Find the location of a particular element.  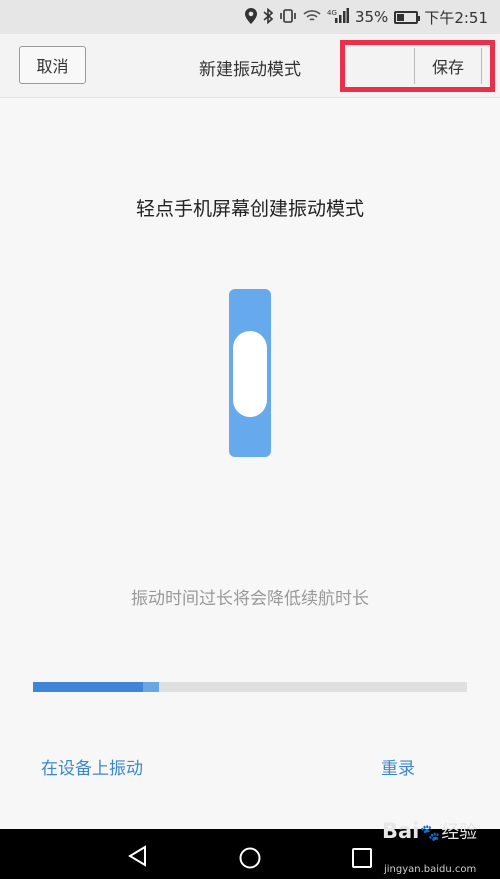

location-icon is located at coordinates (250, 17).